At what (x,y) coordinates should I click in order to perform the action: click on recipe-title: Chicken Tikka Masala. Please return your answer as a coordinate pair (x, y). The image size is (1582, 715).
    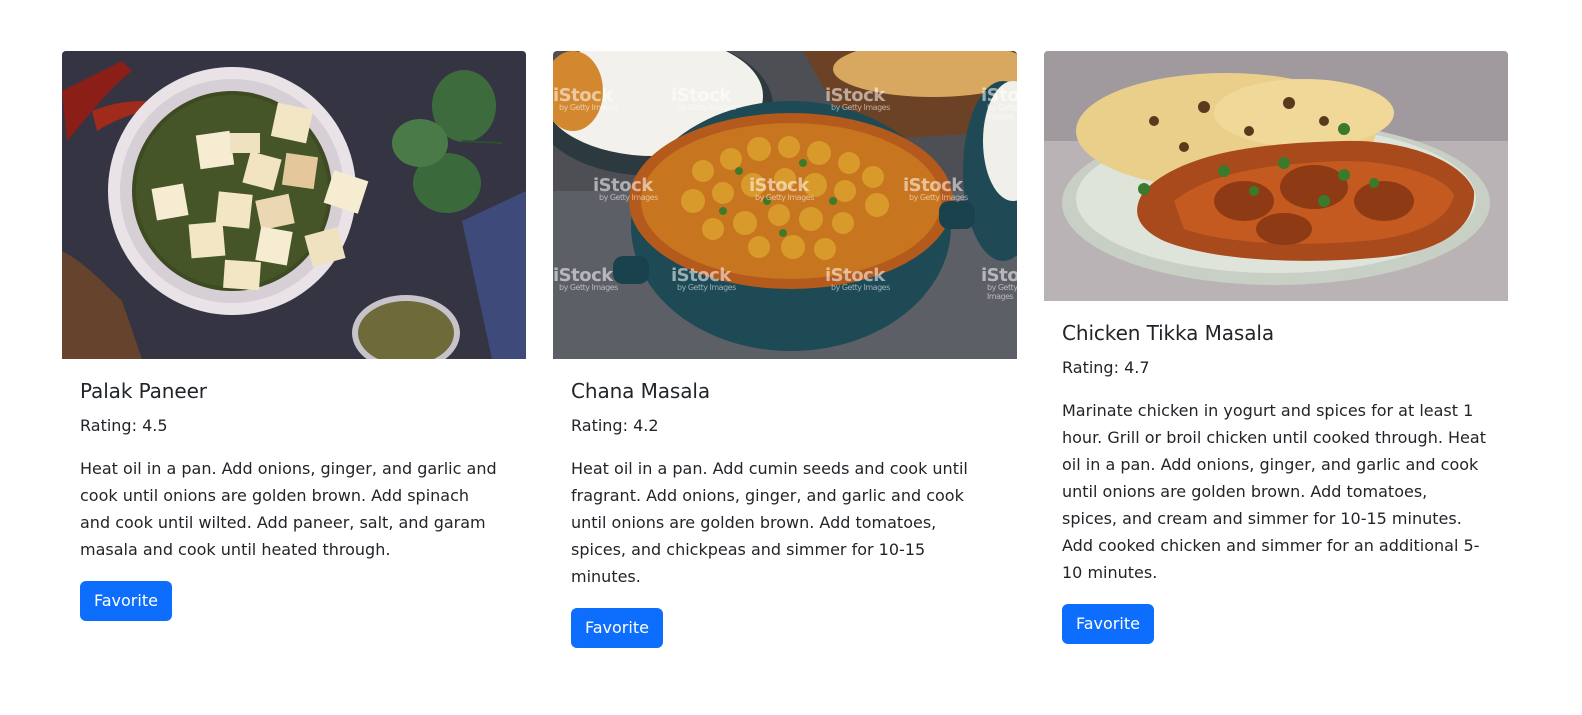
    Looking at the image, I should click on (1168, 333).